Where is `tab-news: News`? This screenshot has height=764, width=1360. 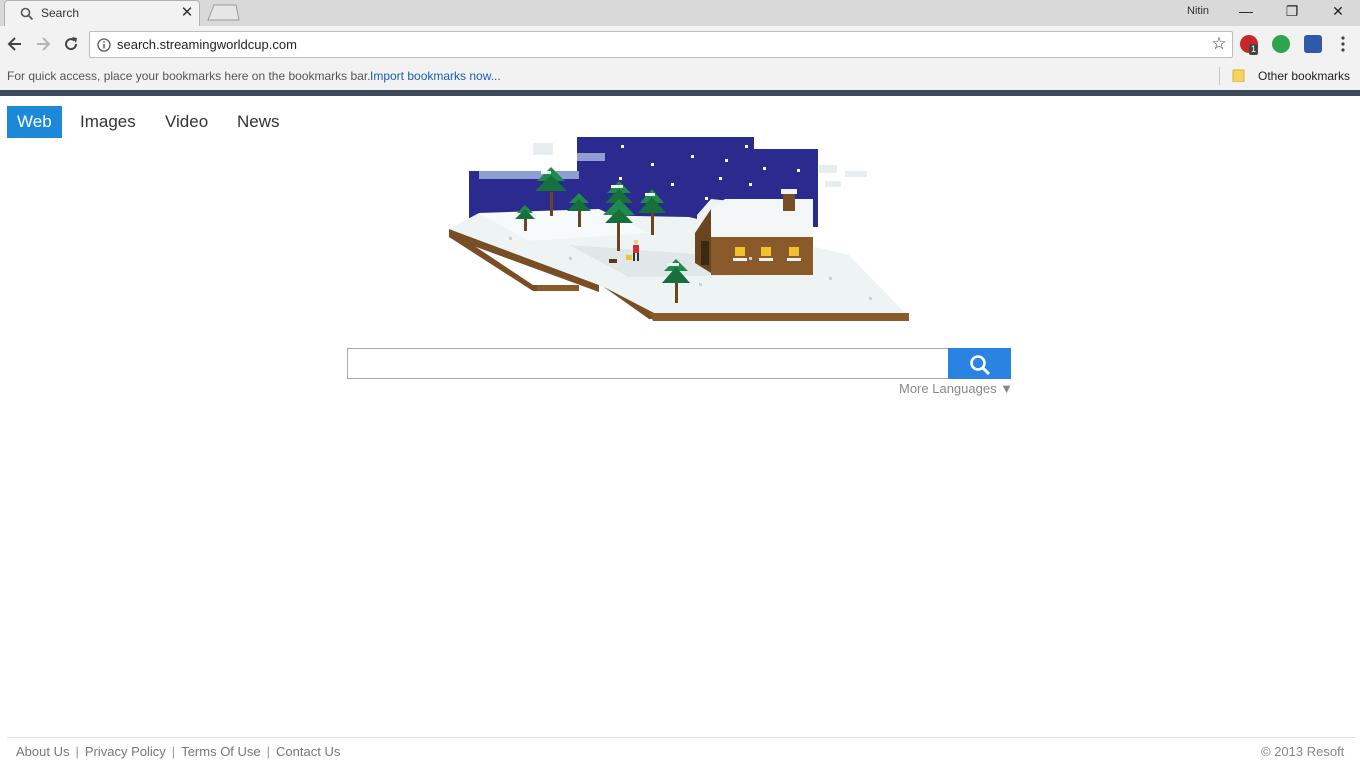 tab-news: News is located at coordinates (258, 122).